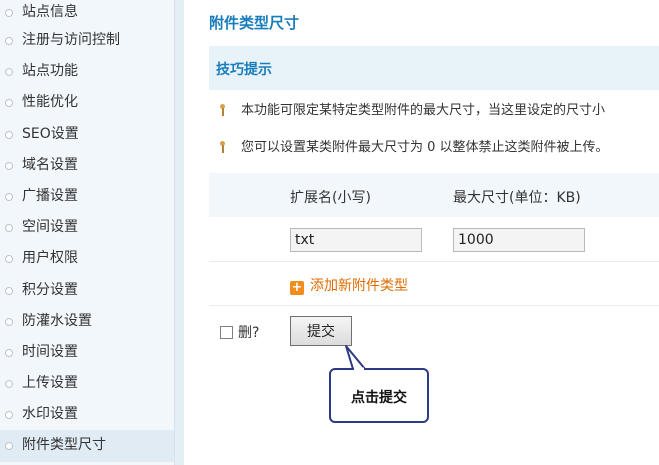 The image size is (659, 465). Describe the element at coordinates (50, 258) in the screenshot. I see `sidebar-item-label: 用户权限` at that location.